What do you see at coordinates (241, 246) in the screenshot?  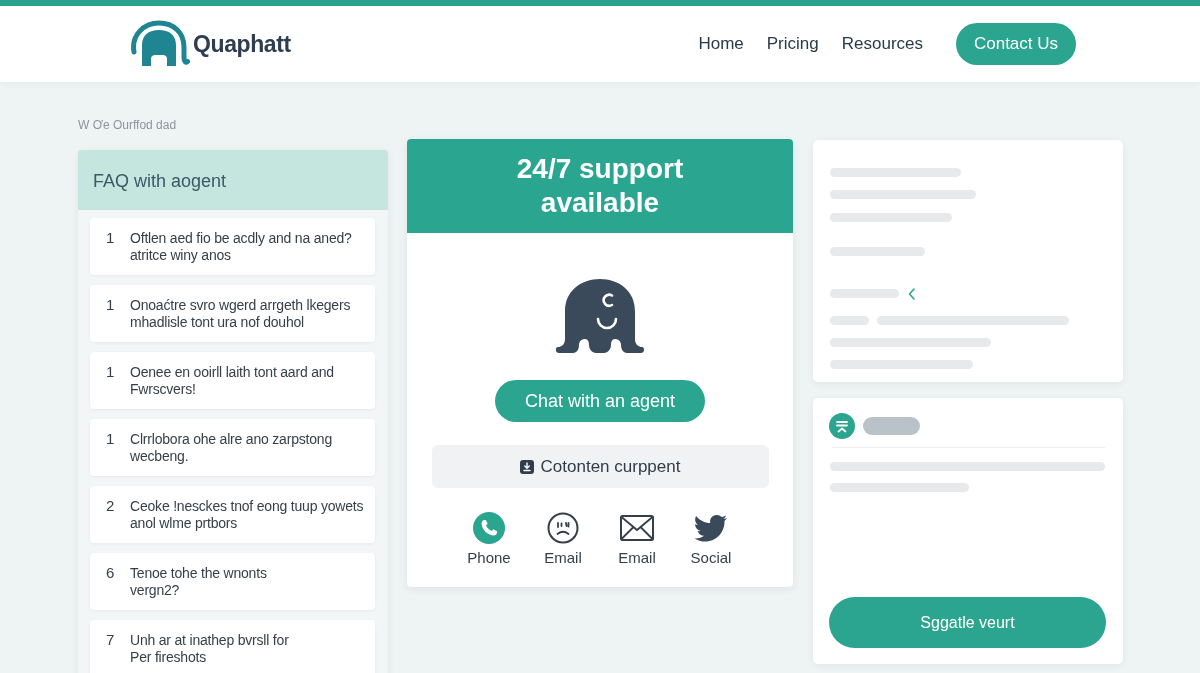 I see `question-text: Oftlen aed fio be acdly and na aned? atritce winy anos` at bounding box center [241, 246].